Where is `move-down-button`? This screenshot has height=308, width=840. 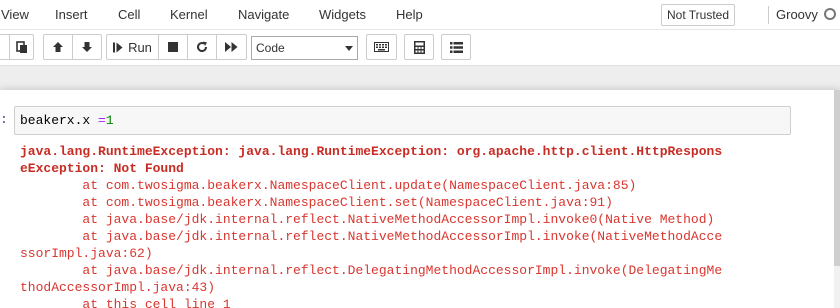 move-down-button is located at coordinates (87, 47).